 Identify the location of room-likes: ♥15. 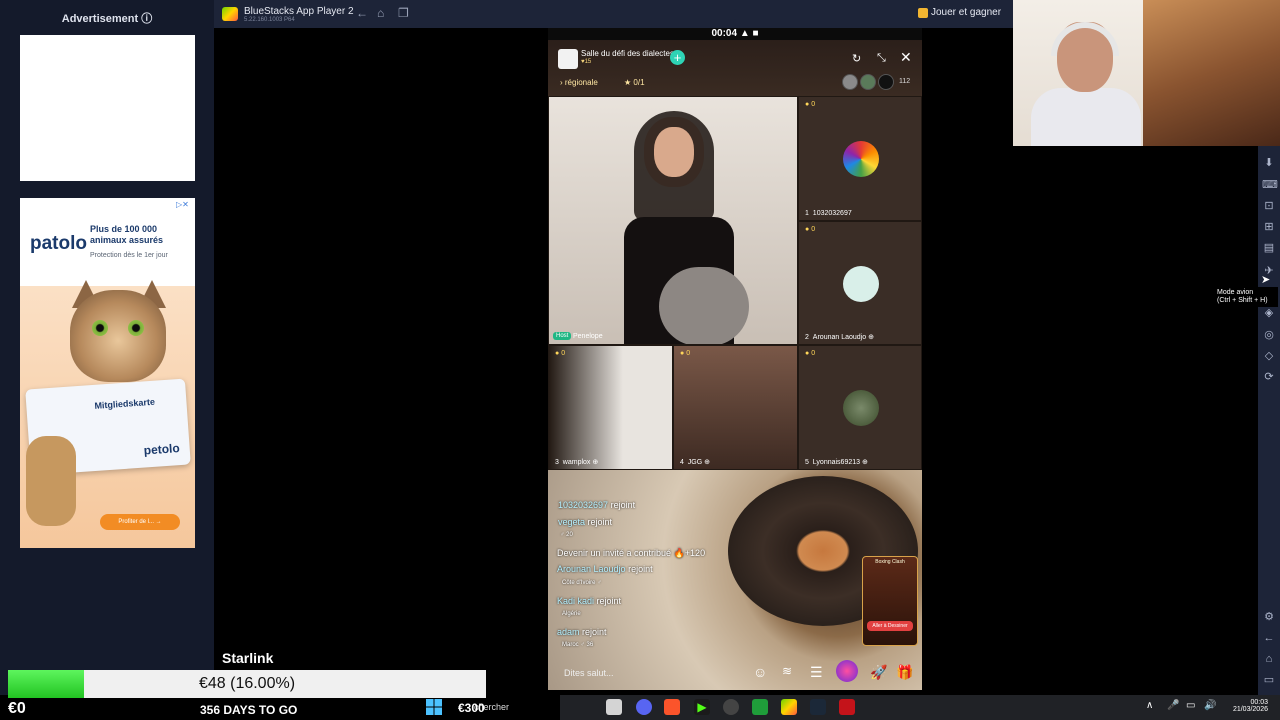
(586, 62).